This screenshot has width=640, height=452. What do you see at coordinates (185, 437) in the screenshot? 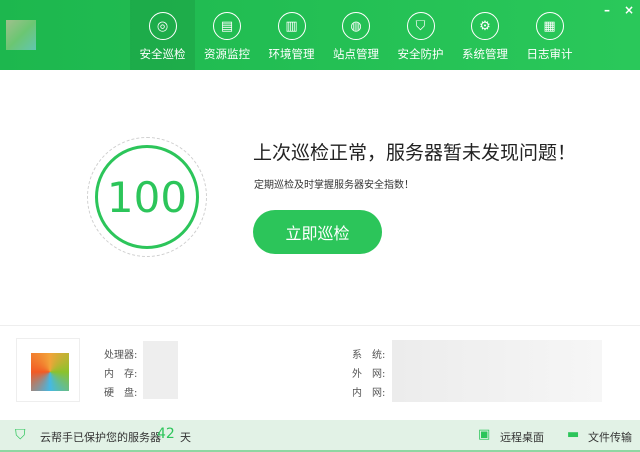
I see `days-unit: 天` at bounding box center [185, 437].